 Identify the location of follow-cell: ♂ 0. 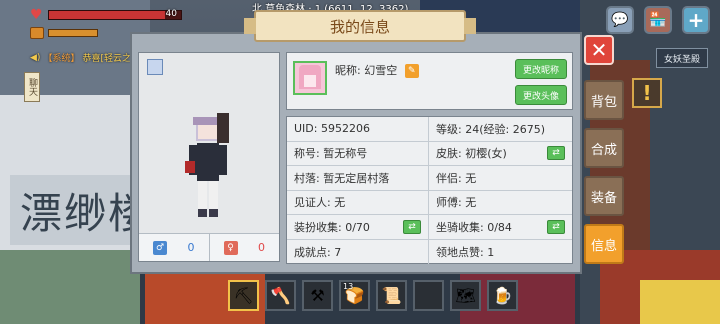
(174, 247).